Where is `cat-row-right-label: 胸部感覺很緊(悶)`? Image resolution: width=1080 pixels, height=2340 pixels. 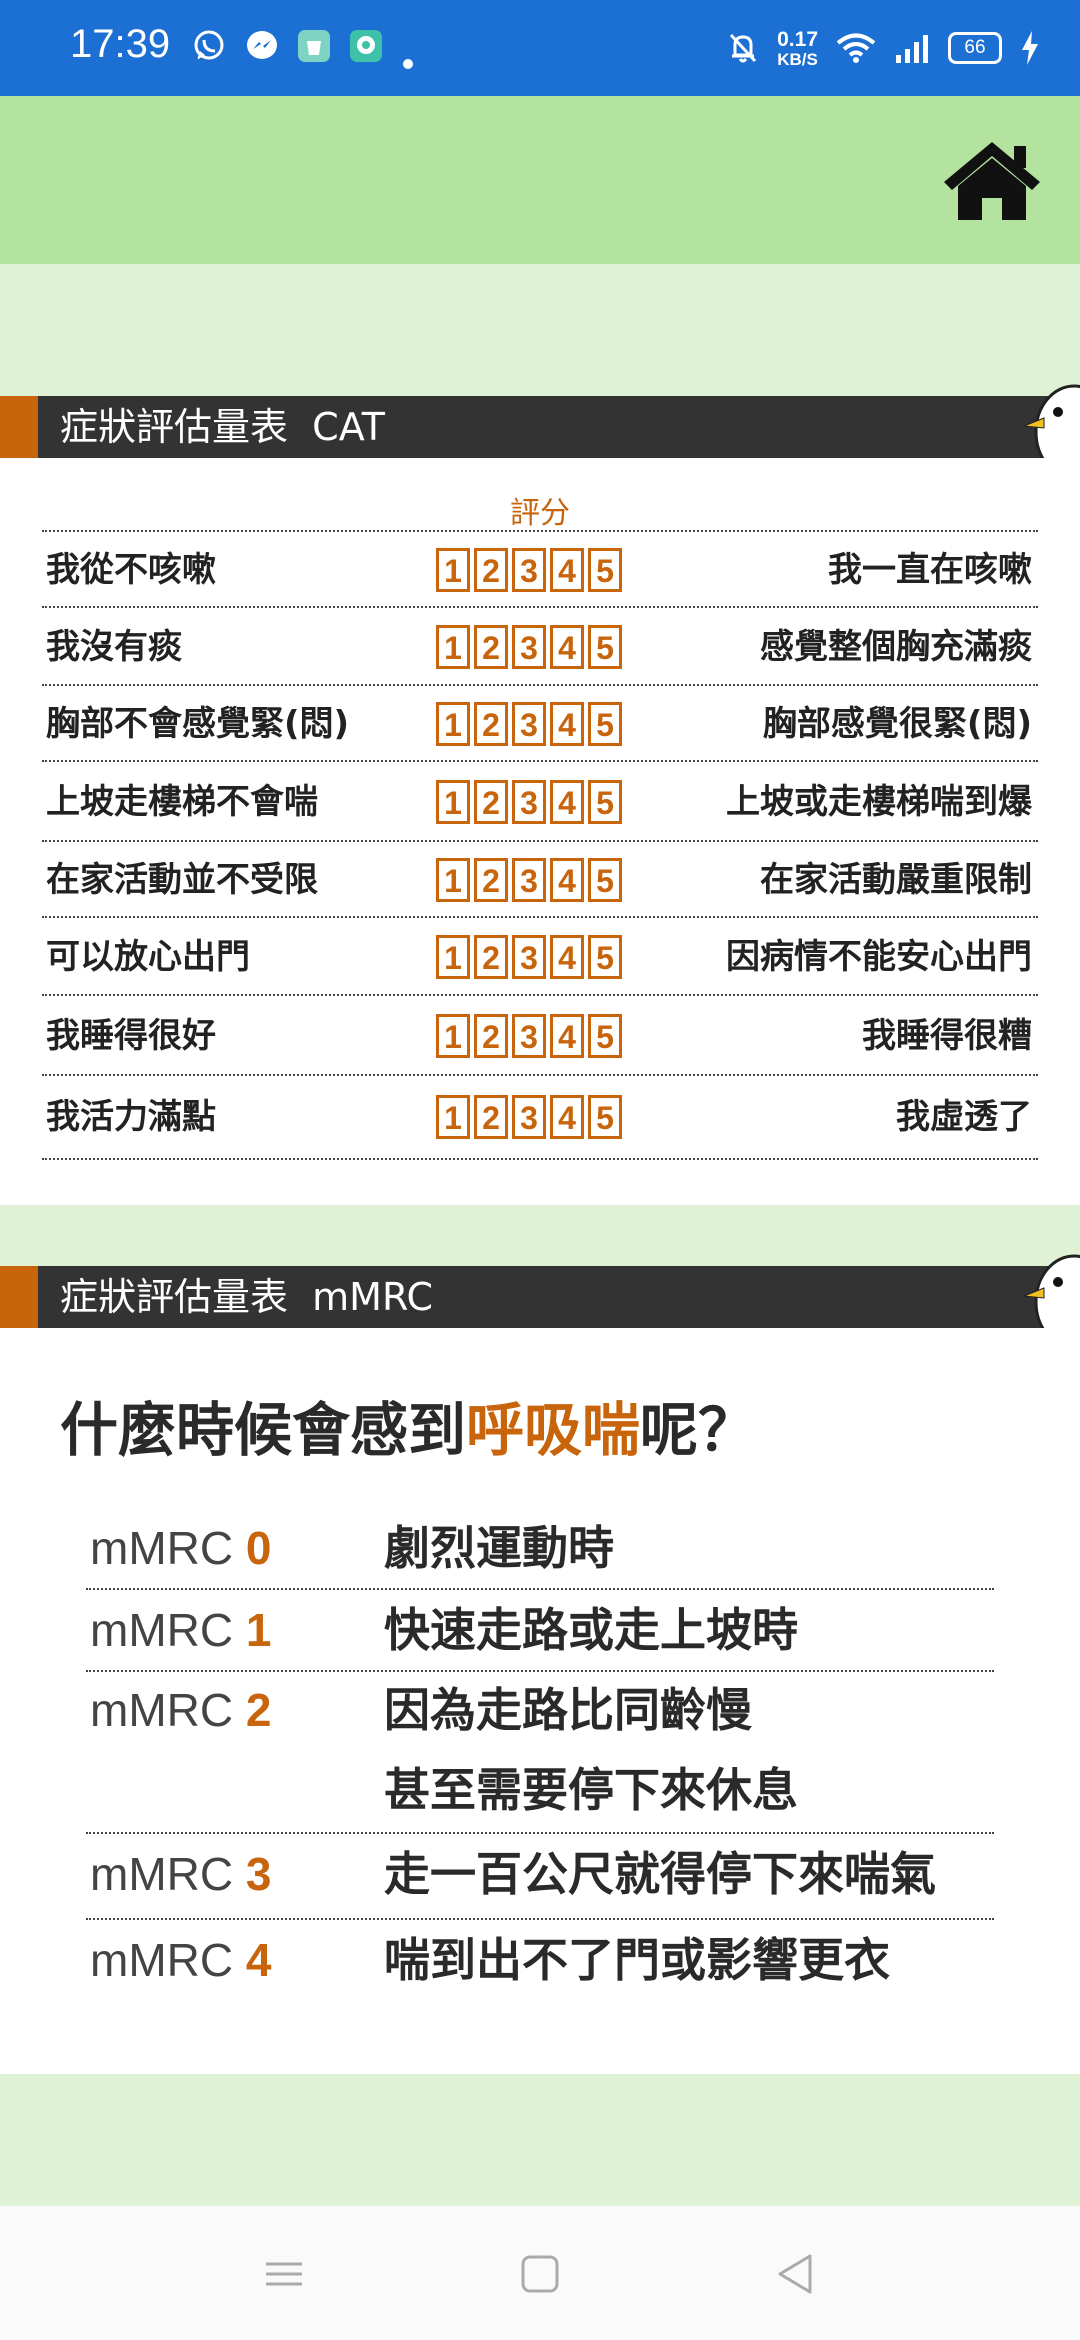 cat-row-right-label: 胸部感覺很緊(悶) is located at coordinates (897, 724).